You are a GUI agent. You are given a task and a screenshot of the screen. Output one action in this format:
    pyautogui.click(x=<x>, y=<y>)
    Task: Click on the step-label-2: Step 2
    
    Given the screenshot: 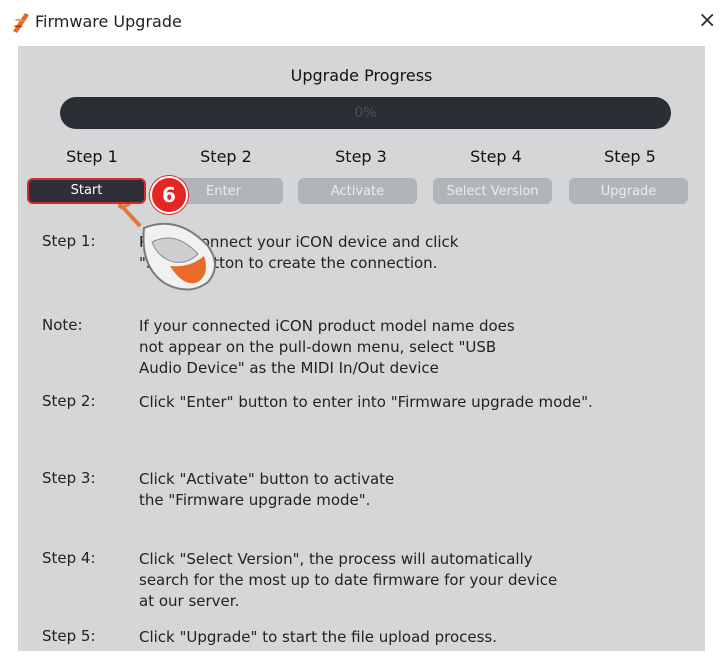 What is the action you would take?
    pyautogui.click(x=226, y=156)
    